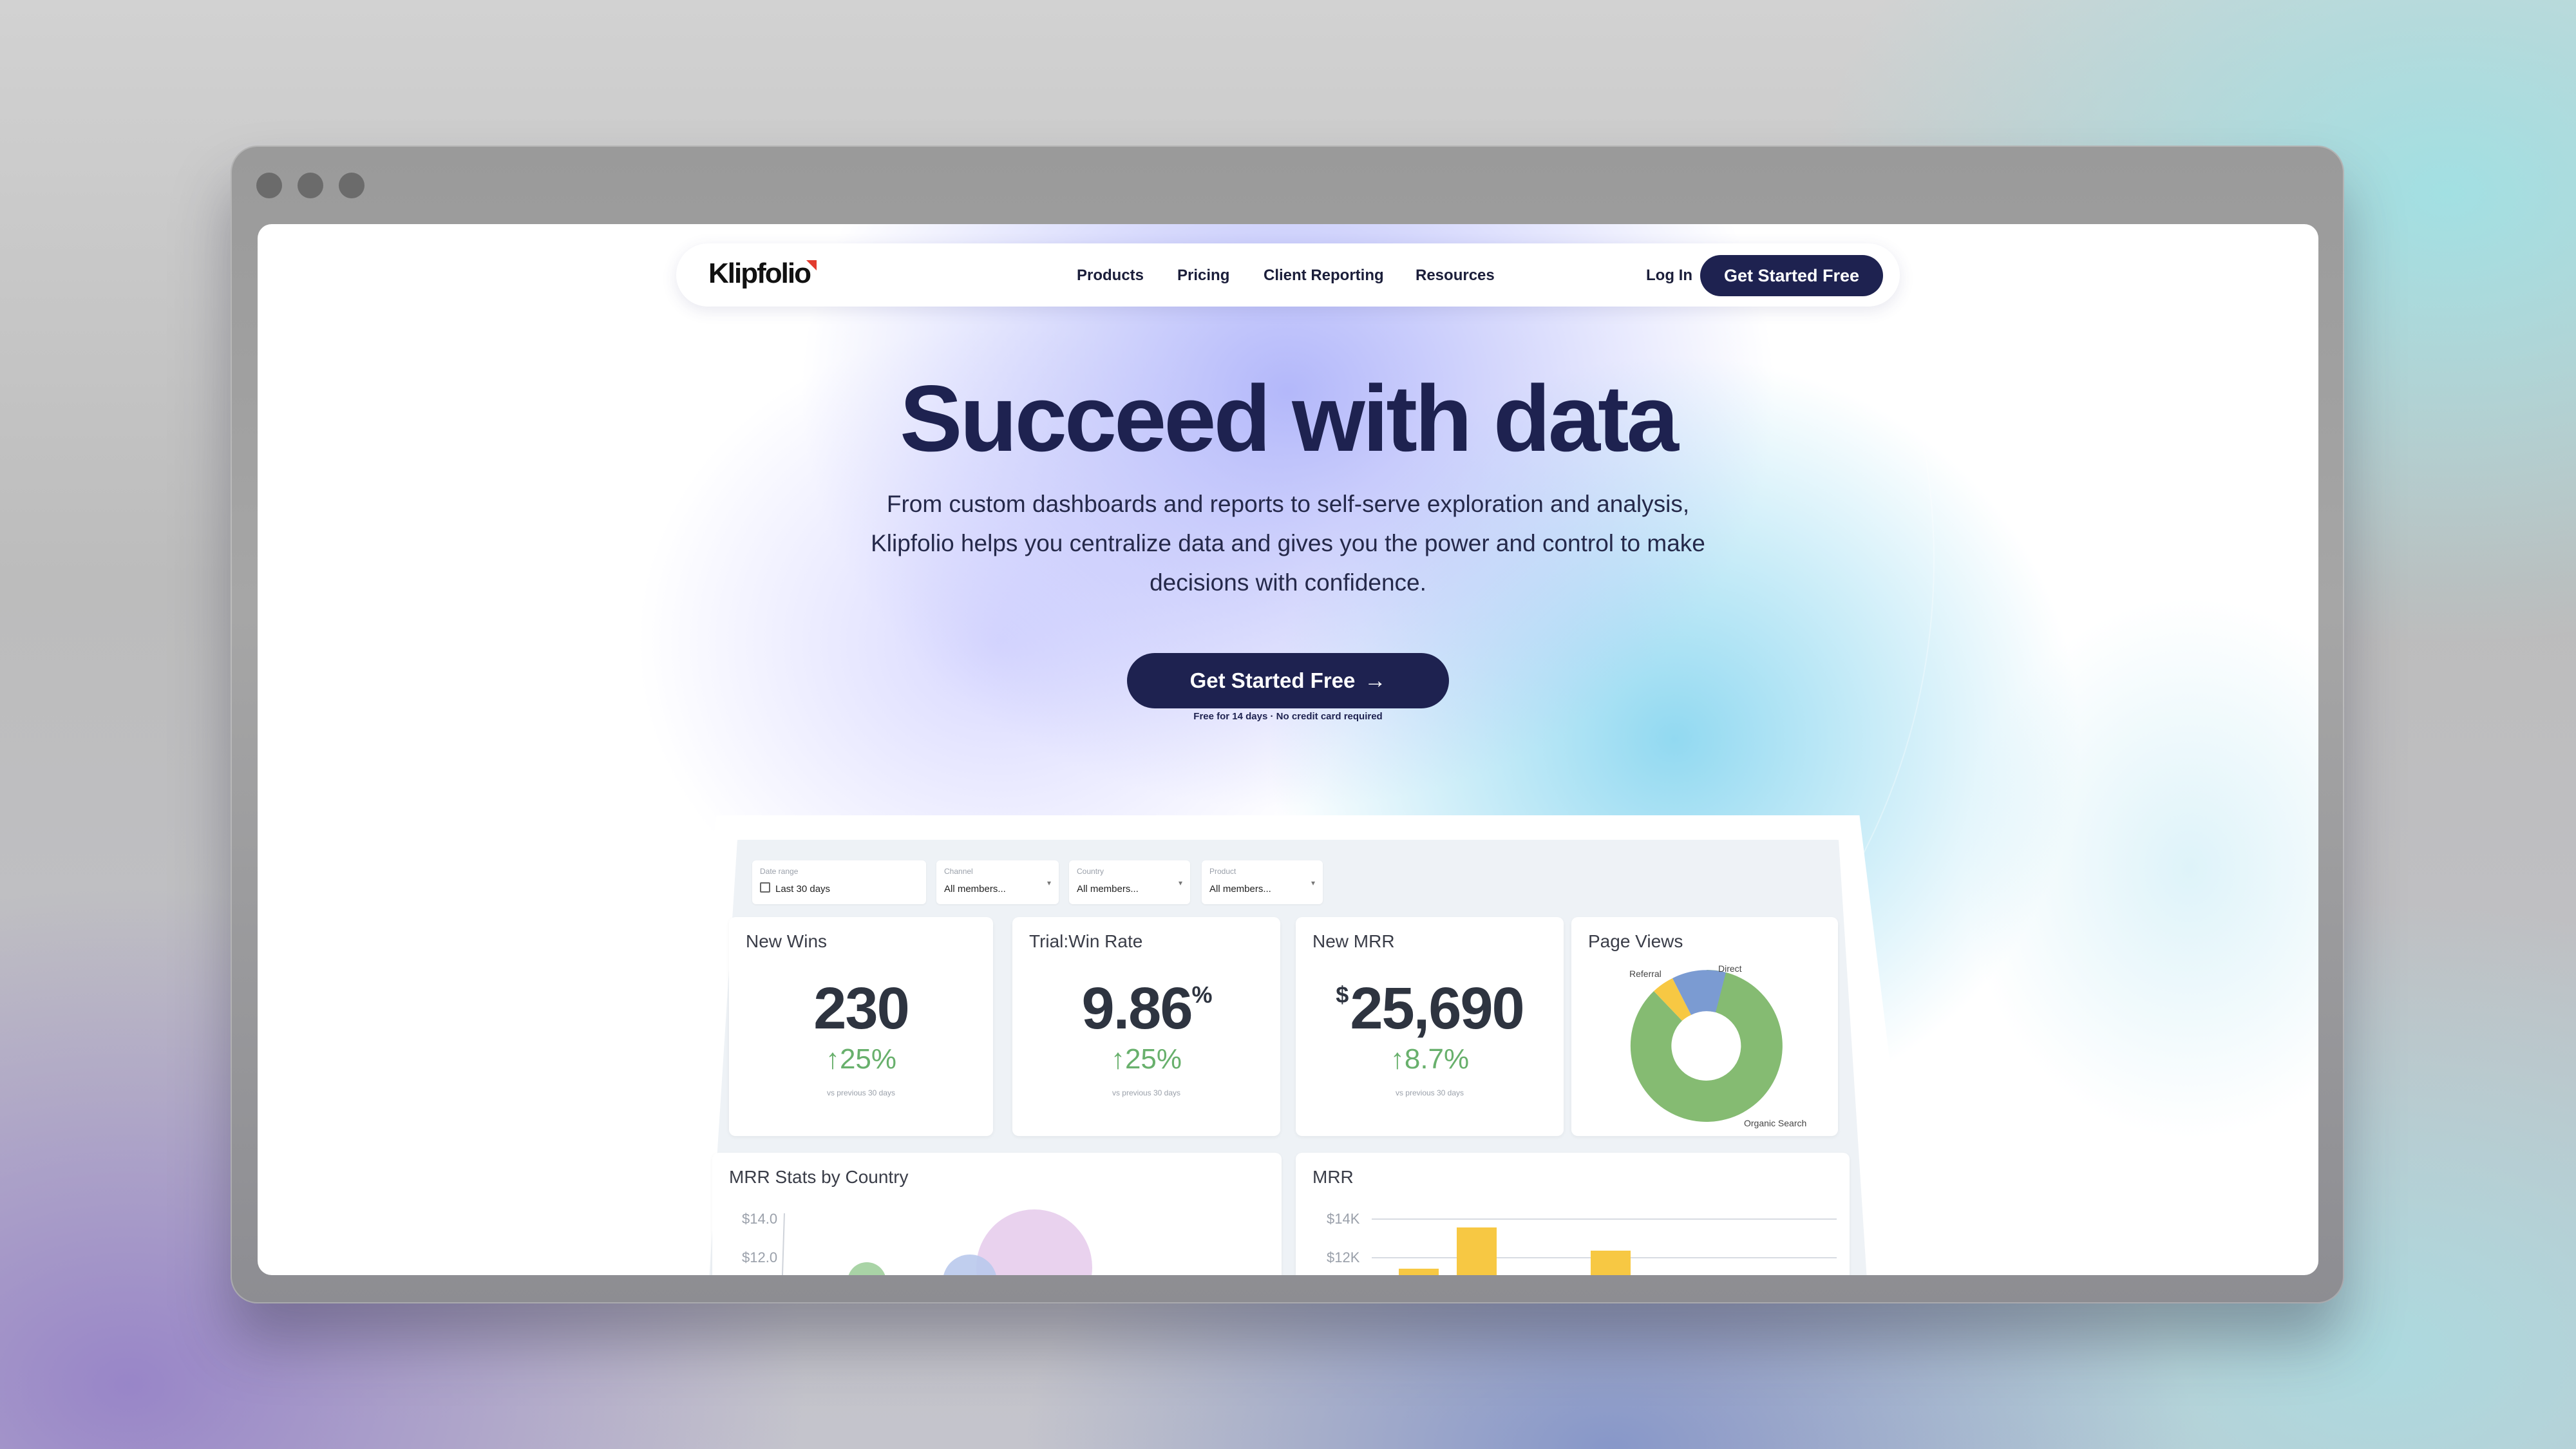 The height and width of the screenshot is (1449, 2576). What do you see at coordinates (1203, 276) in the screenshot?
I see `nav-link-pricing: Pricing` at bounding box center [1203, 276].